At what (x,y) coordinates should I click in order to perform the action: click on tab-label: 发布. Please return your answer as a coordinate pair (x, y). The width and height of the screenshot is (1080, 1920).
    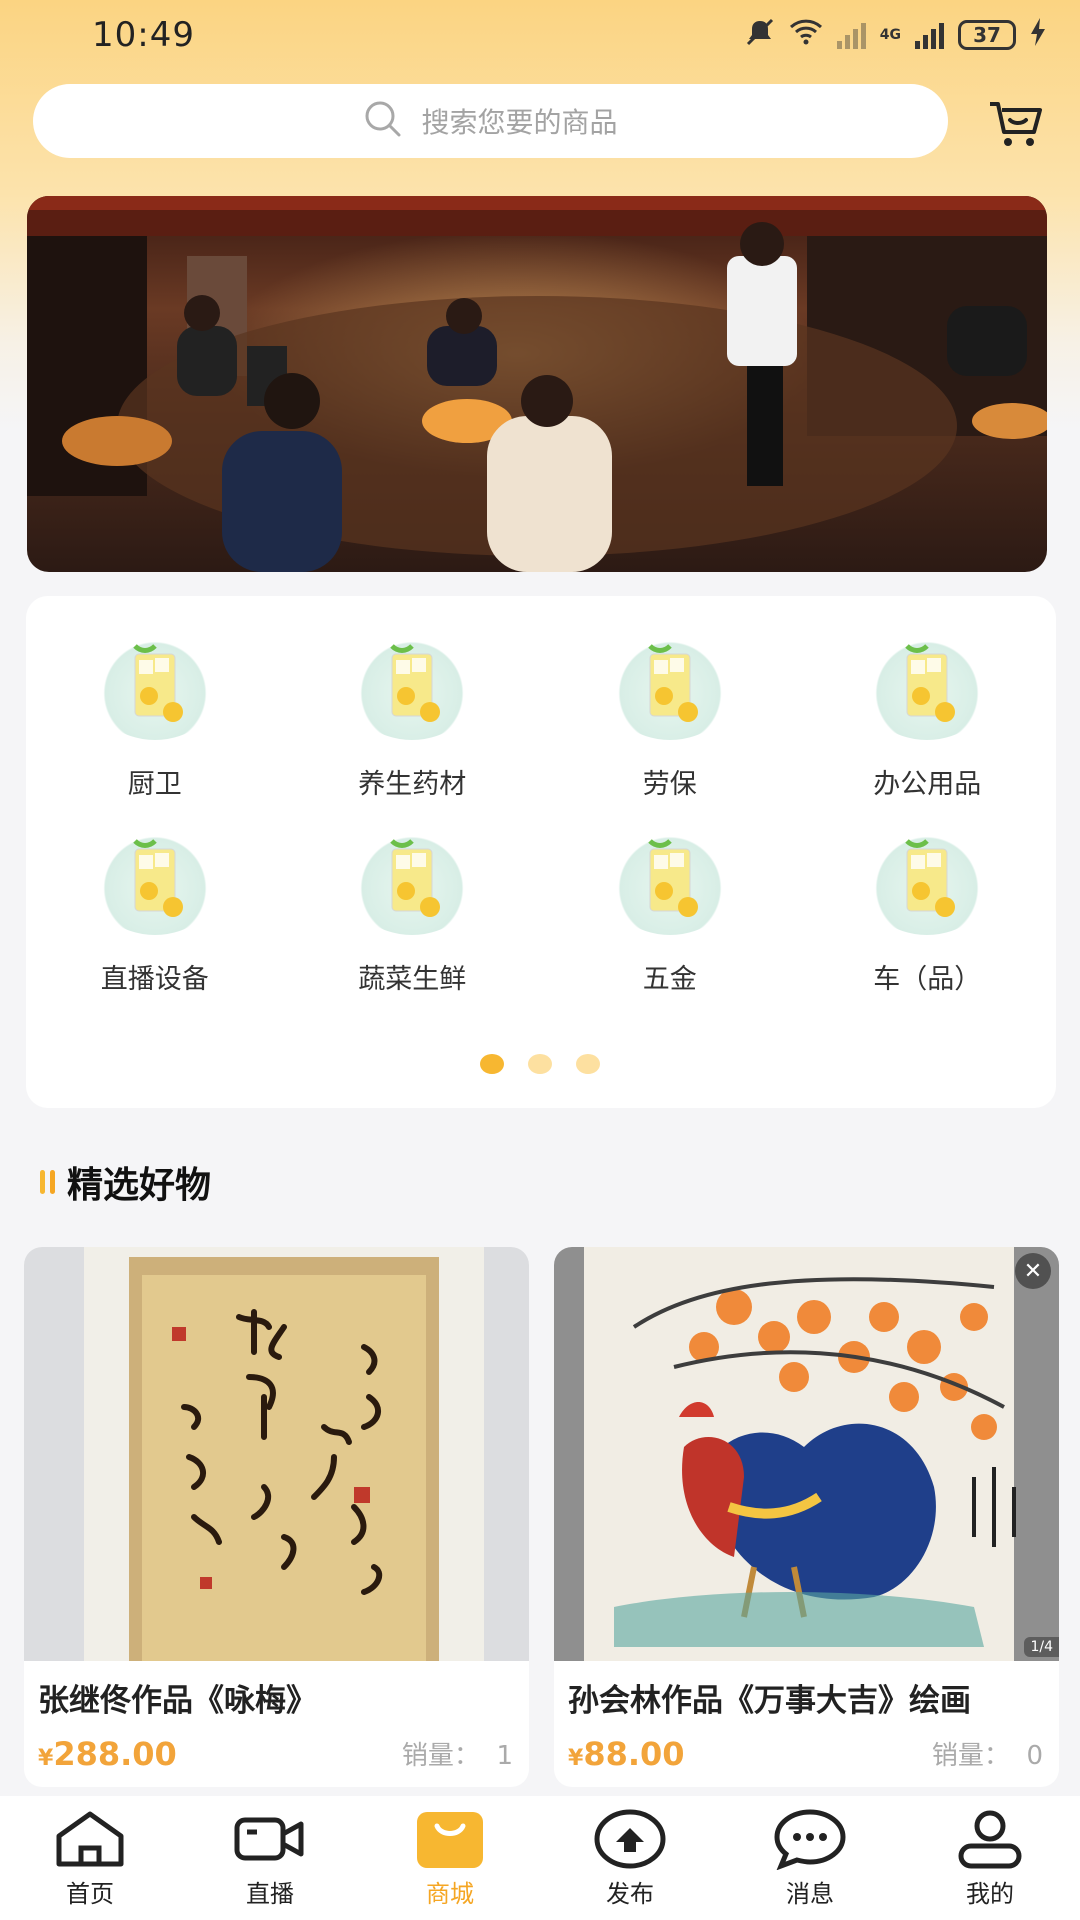
    Looking at the image, I should click on (630, 1893).